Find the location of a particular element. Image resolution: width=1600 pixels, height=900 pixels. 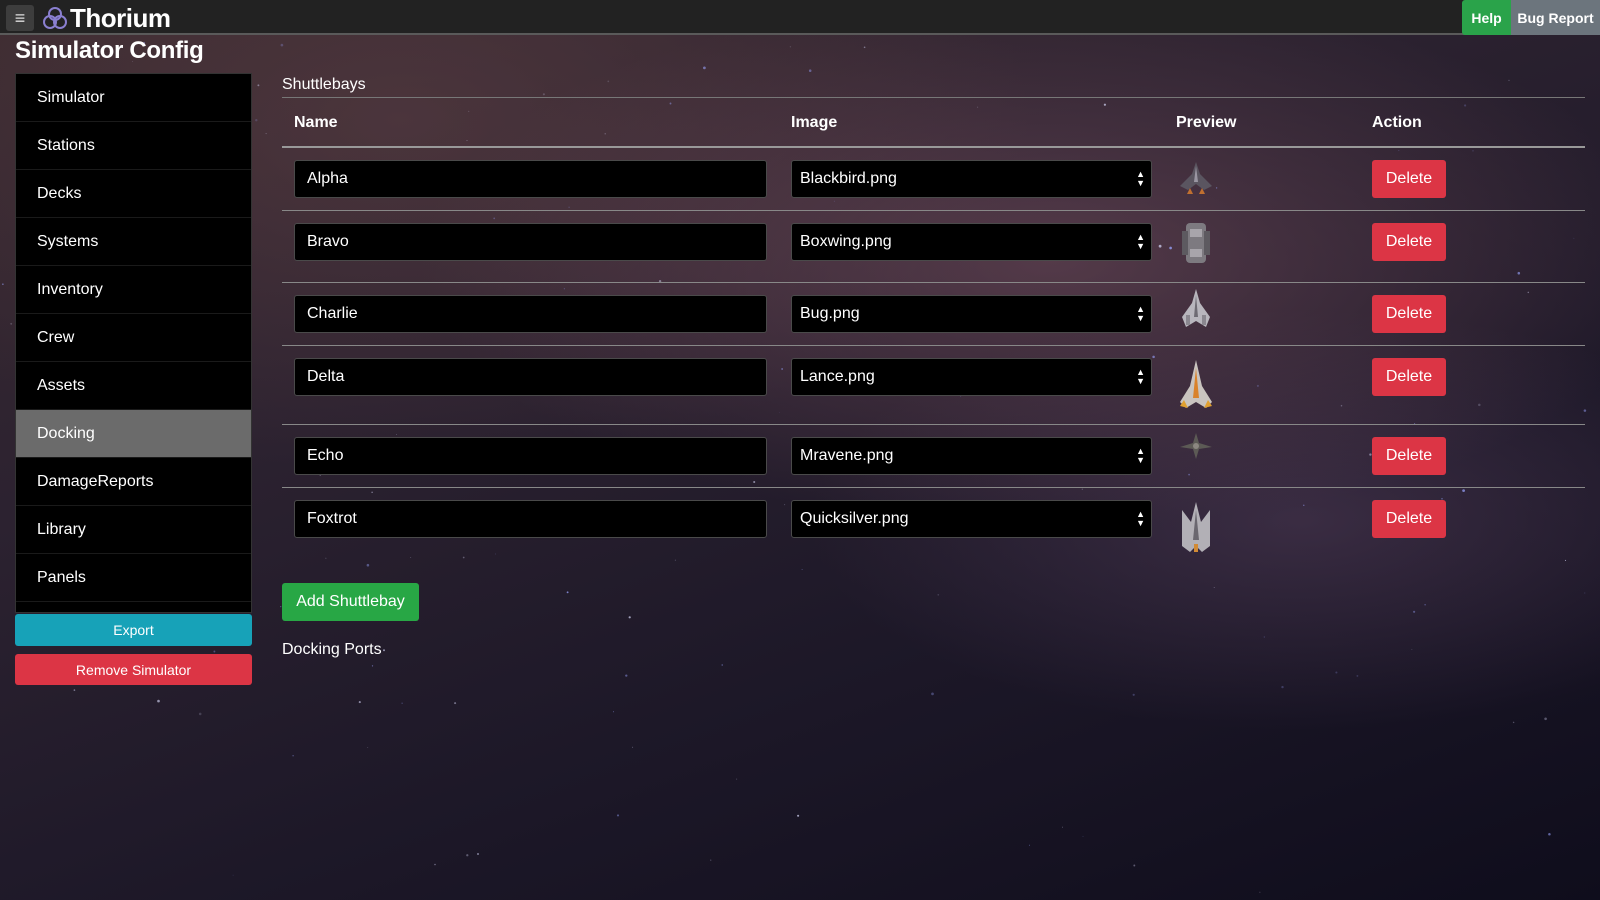

sidebar-item-decks: Decks is located at coordinates (133, 194).